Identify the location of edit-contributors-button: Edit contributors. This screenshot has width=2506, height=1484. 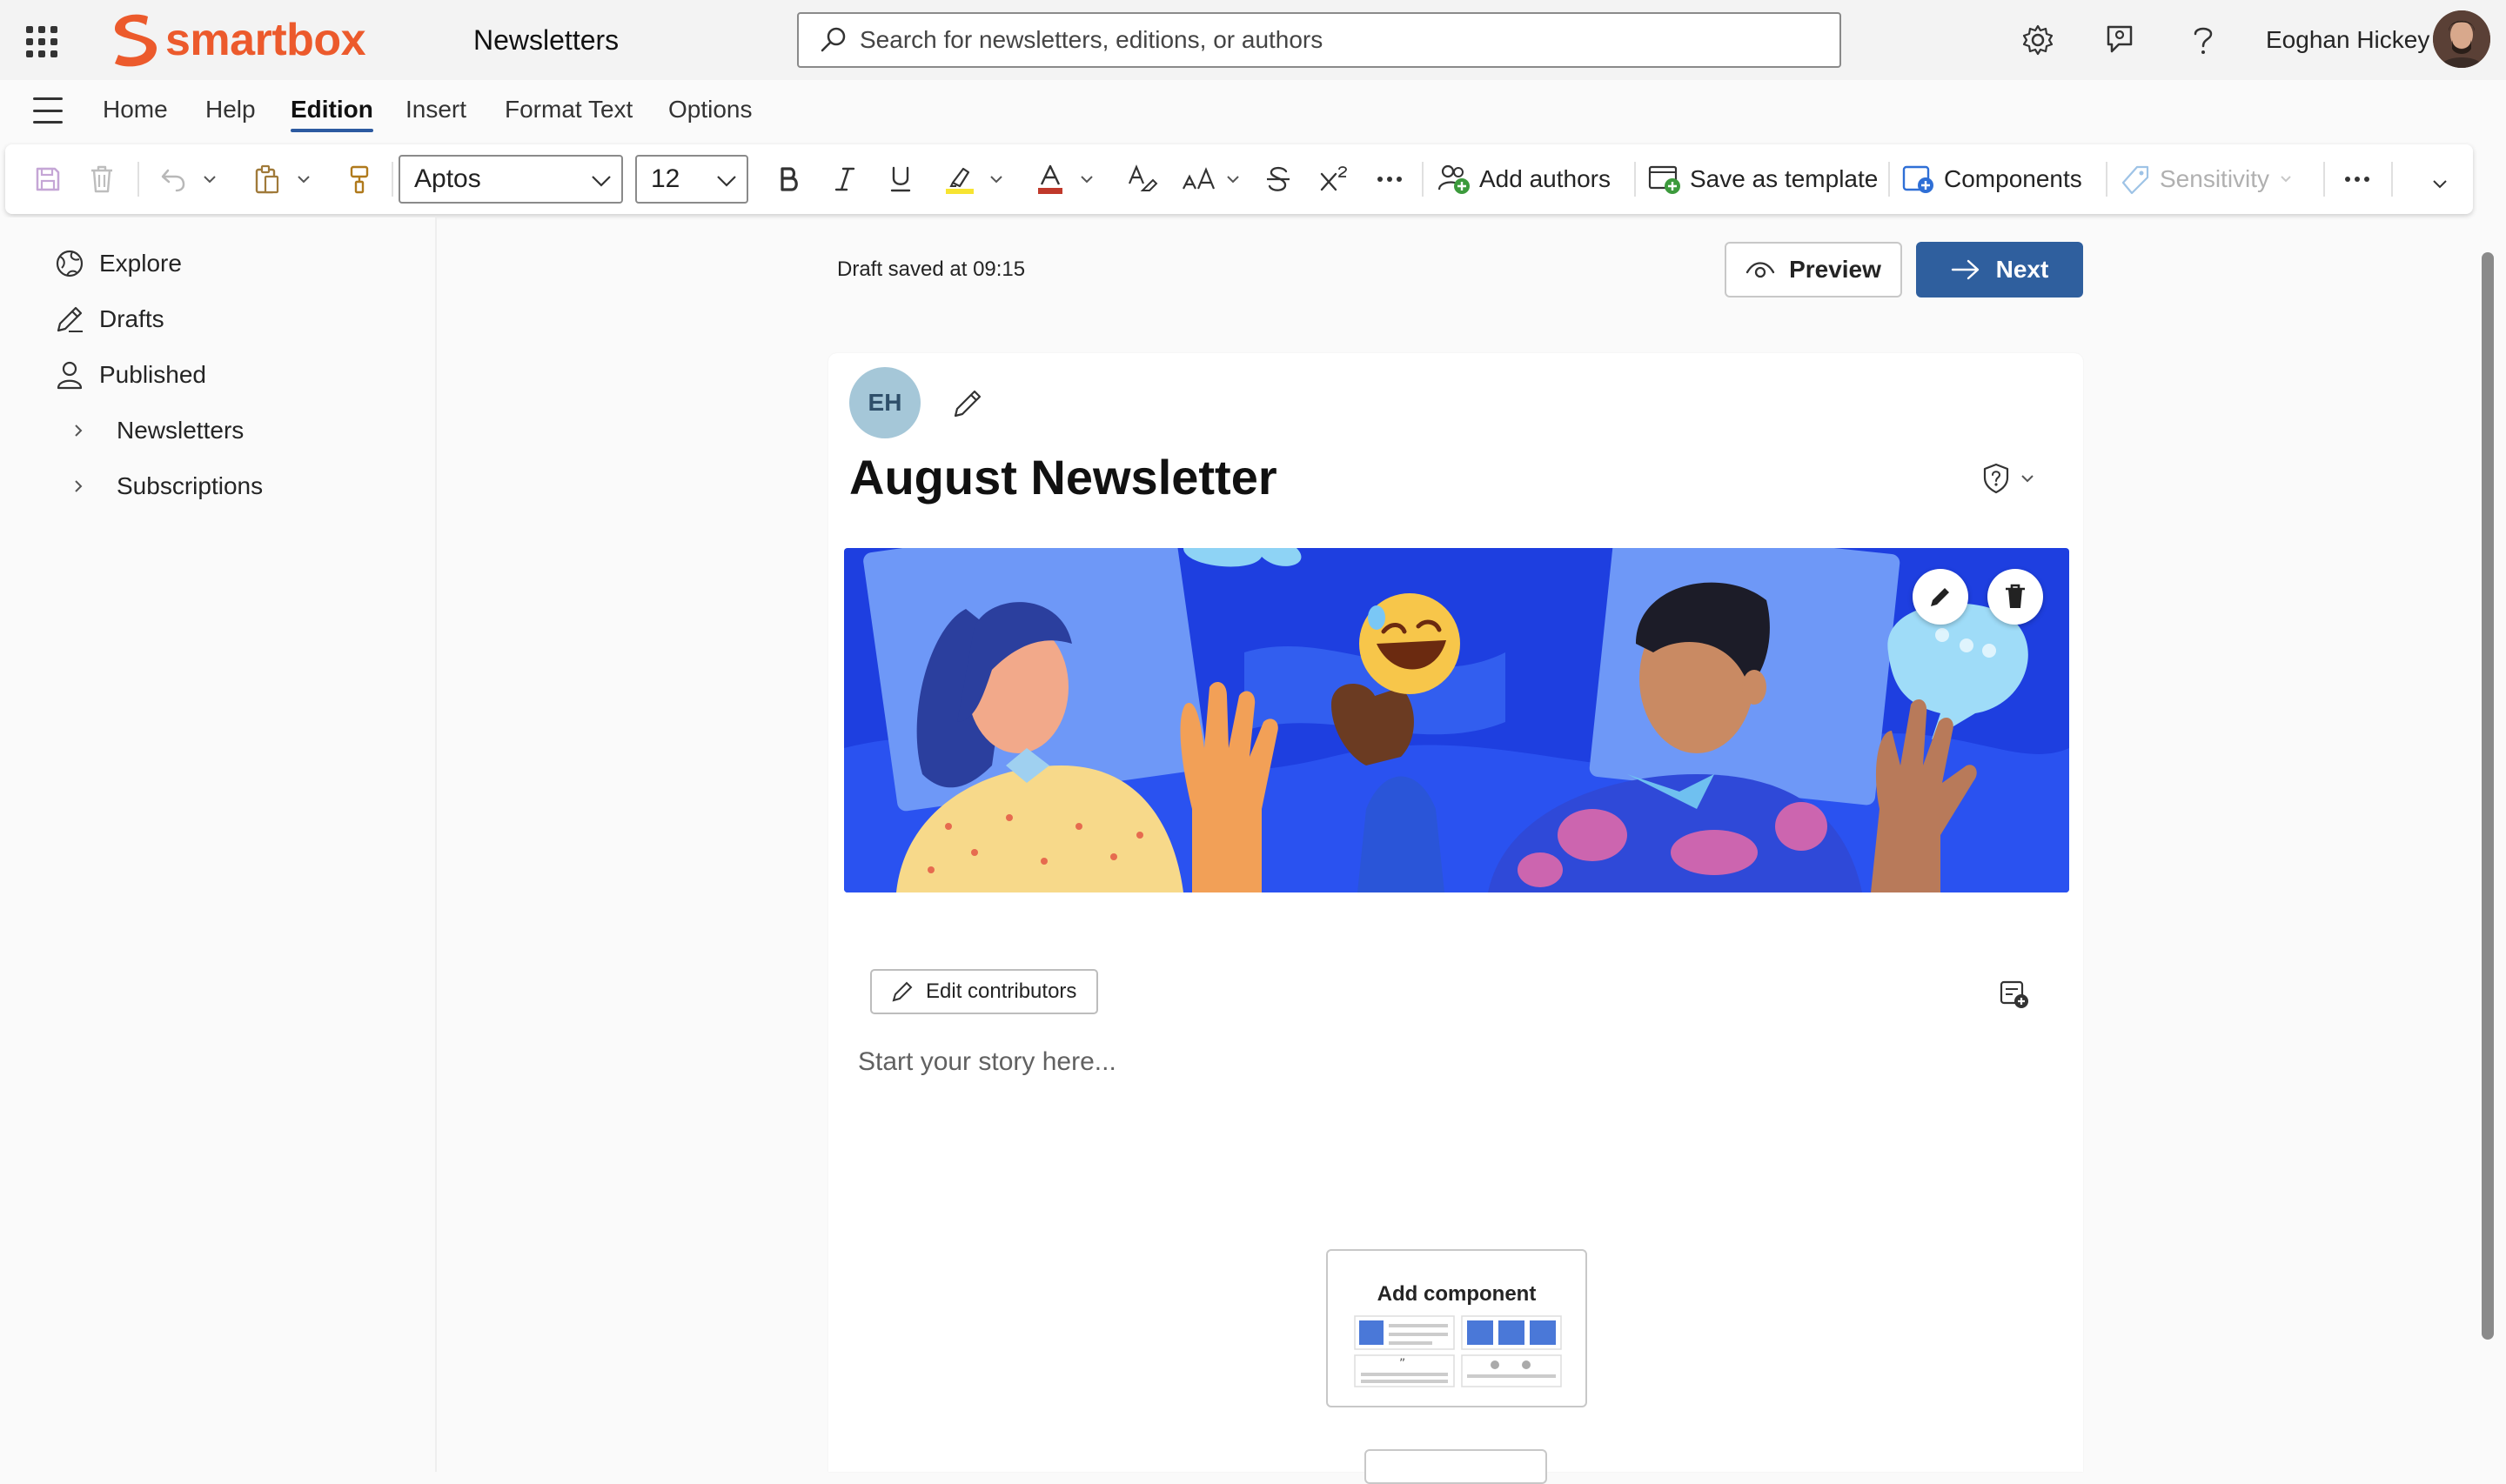
(984, 991).